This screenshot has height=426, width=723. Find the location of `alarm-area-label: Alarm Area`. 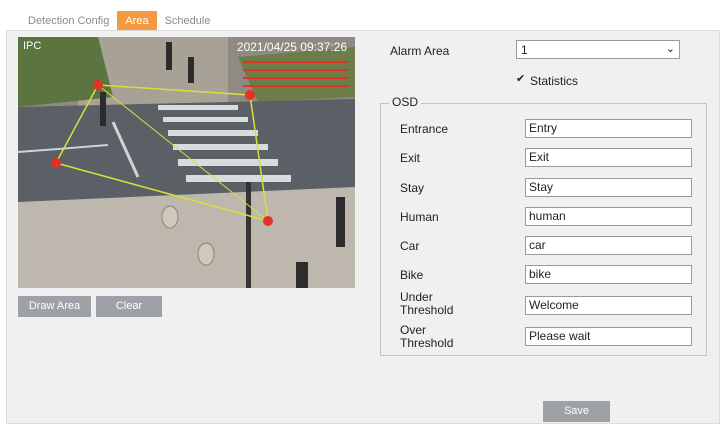

alarm-area-label: Alarm Area is located at coordinates (420, 51).